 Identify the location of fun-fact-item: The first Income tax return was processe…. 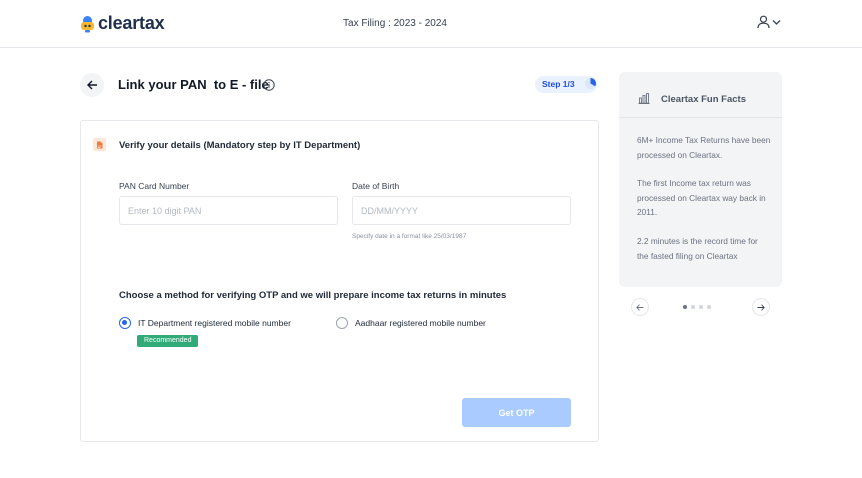
(701, 197).